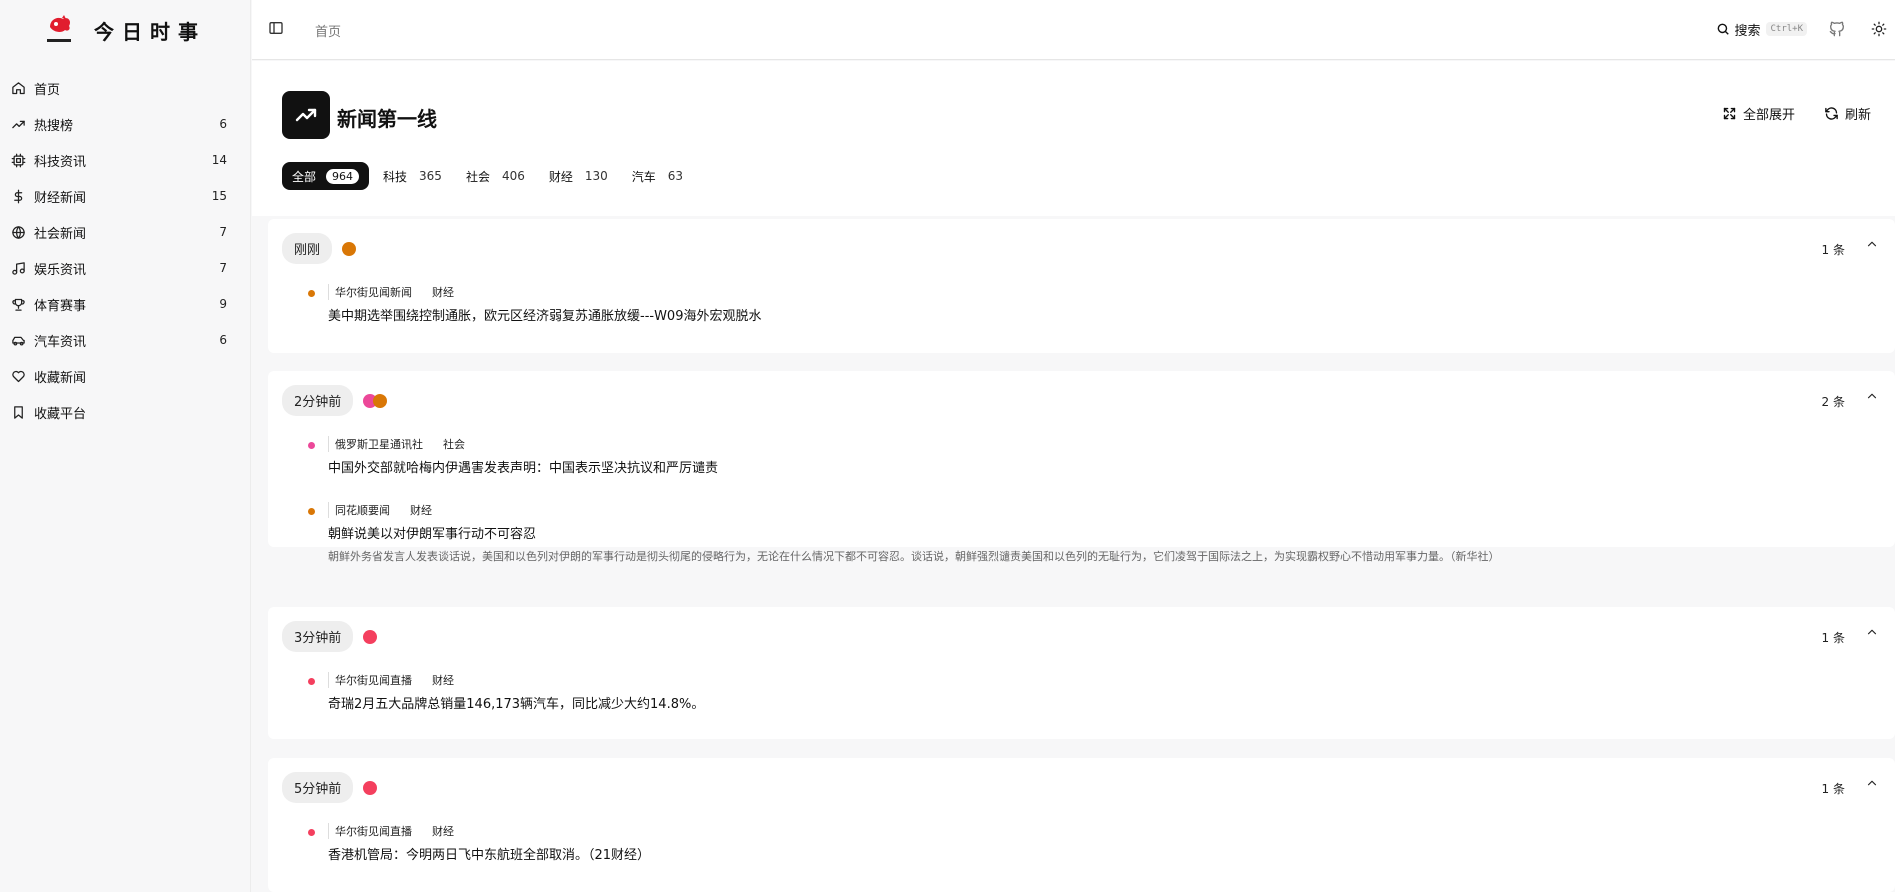  I want to click on breadcrumb: 首页, so click(328, 30).